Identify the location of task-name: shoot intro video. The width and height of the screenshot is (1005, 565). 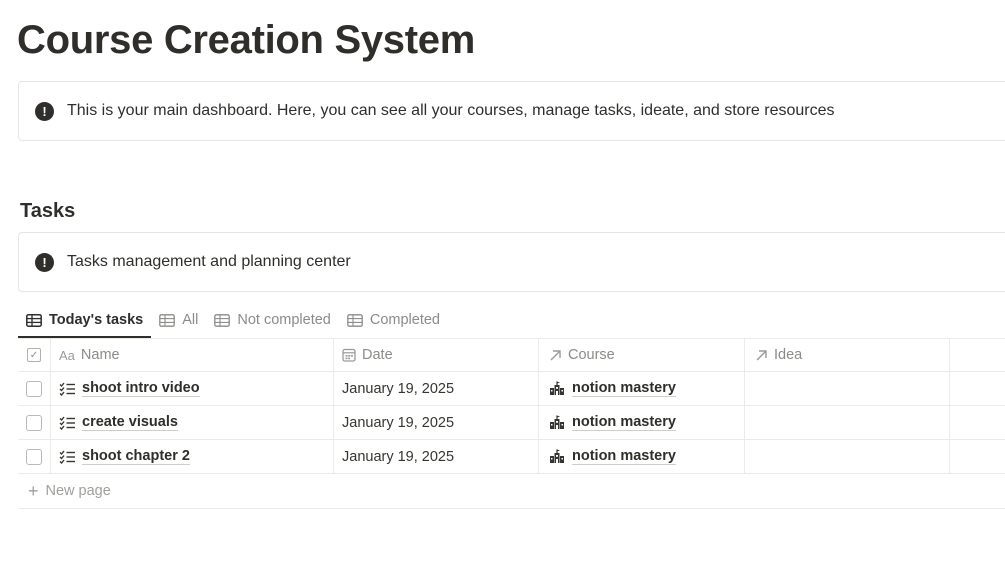
(141, 388).